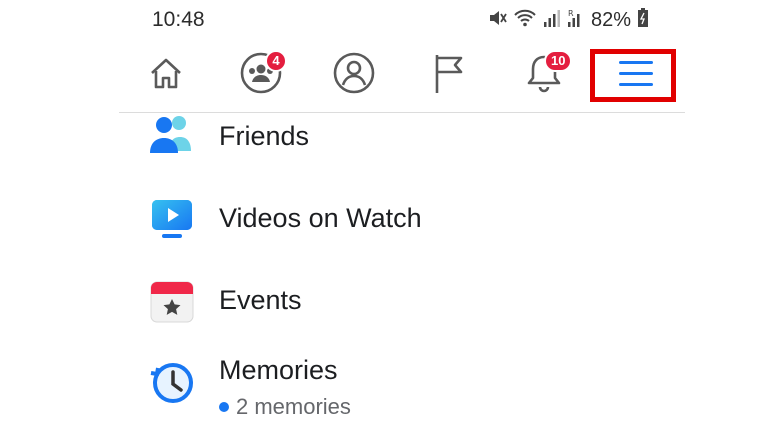  I want to click on menu-label-videos-on-watch: Videos on Watch, so click(320, 218).